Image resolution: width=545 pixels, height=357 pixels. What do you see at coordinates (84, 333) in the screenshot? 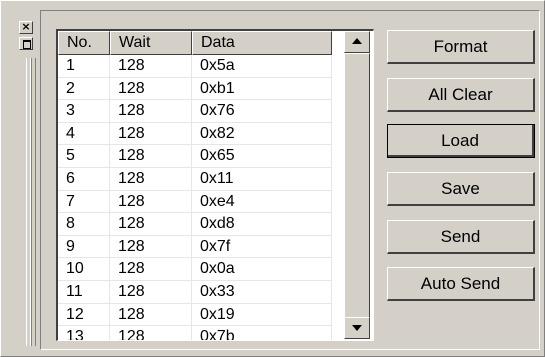
I see `cell-no: 13` at bounding box center [84, 333].